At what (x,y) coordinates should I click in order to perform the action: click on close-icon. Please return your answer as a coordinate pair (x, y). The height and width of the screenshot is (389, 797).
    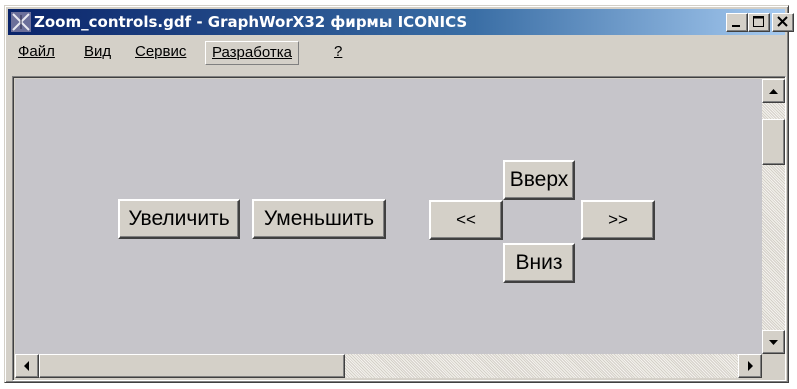
    Looking at the image, I should click on (782, 21).